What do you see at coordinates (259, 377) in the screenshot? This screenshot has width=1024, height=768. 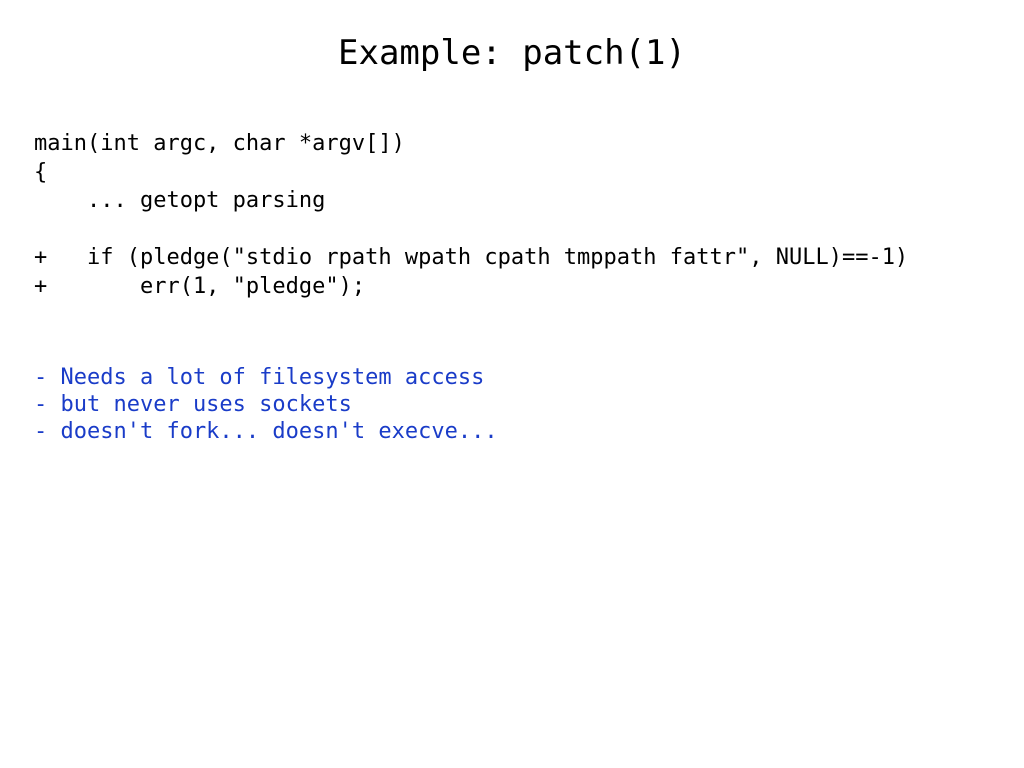 I see `note-item: - Needs a lot of filesystem access` at bounding box center [259, 377].